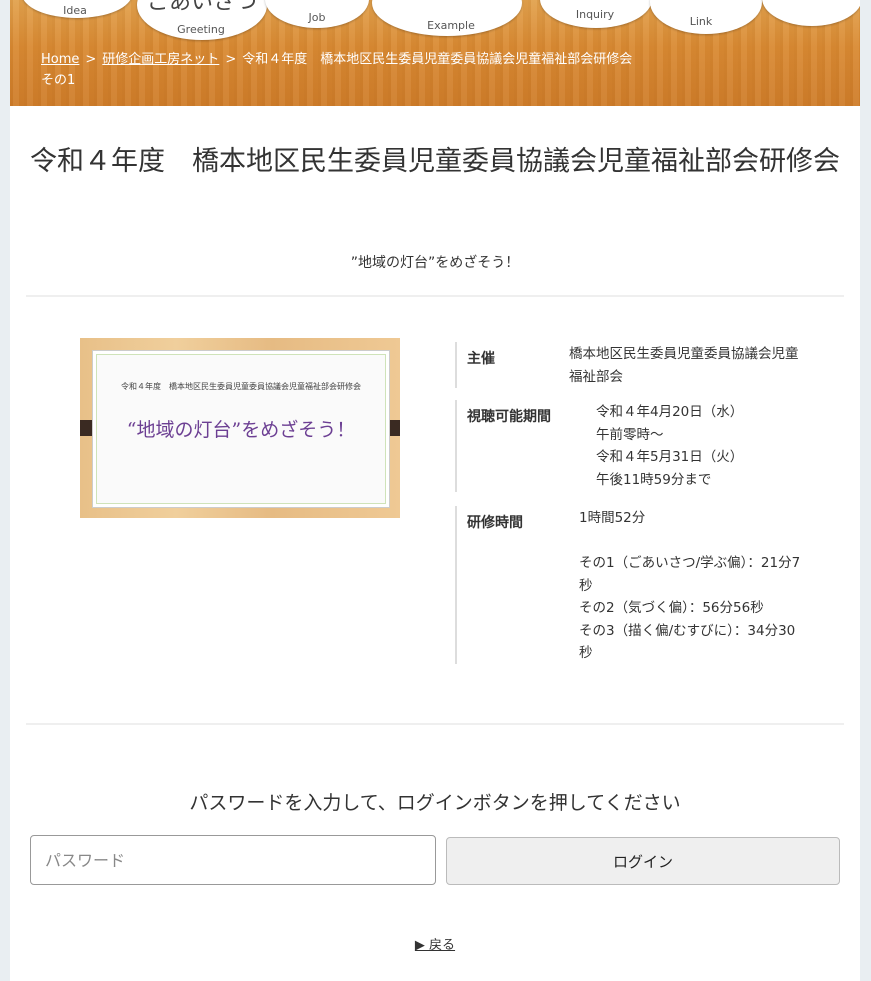 This screenshot has height=981, width=871. I want to click on period-line: 令和４年4月20日（水）, so click(670, 412).